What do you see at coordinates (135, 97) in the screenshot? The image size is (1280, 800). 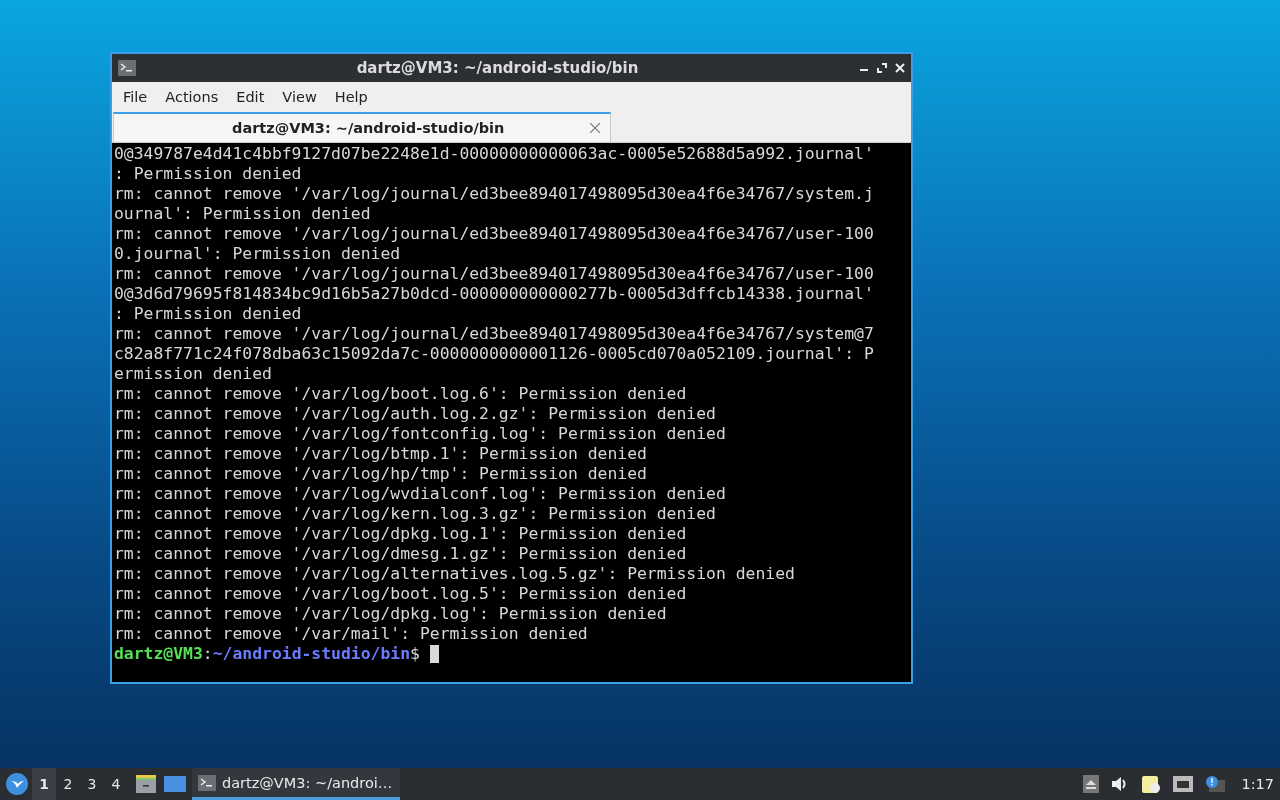 I see `menu-item: File` at bounding box center [135, 97].